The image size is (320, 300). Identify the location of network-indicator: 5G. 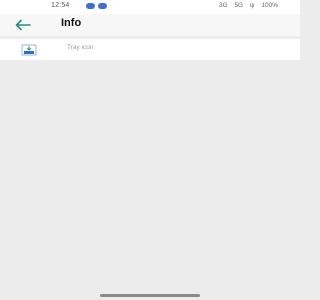
(239, 5).